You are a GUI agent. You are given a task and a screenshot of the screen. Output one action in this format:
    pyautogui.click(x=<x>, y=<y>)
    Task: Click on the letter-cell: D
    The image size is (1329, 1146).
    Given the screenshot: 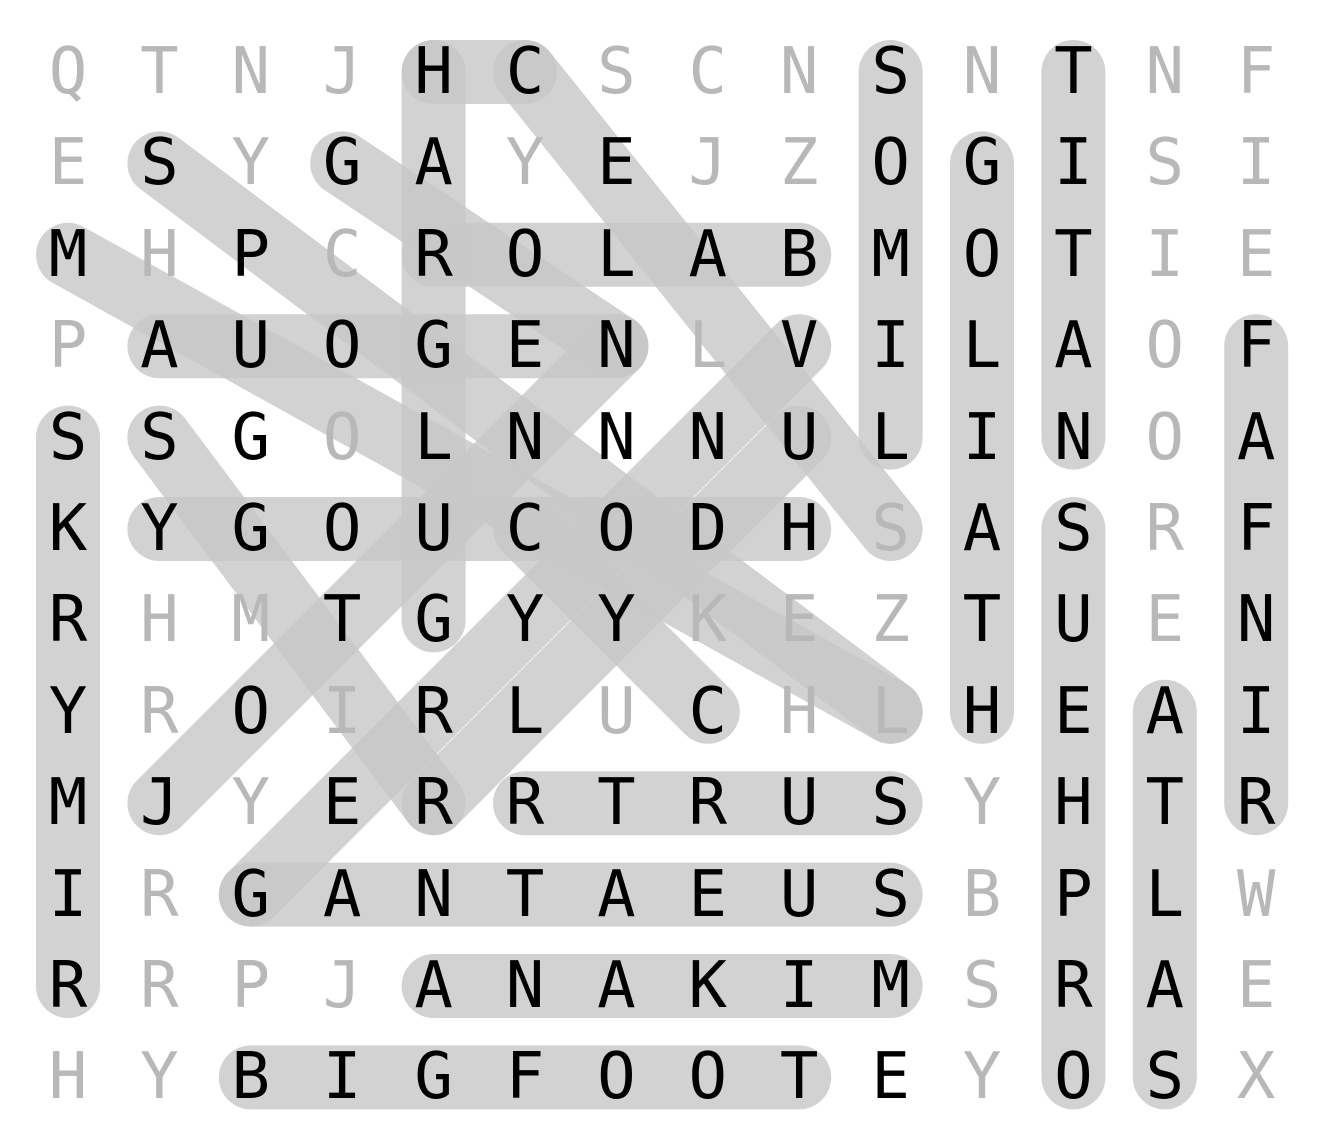 What is the action you would take?
    pyautogui.click(x=708, y=529)
    